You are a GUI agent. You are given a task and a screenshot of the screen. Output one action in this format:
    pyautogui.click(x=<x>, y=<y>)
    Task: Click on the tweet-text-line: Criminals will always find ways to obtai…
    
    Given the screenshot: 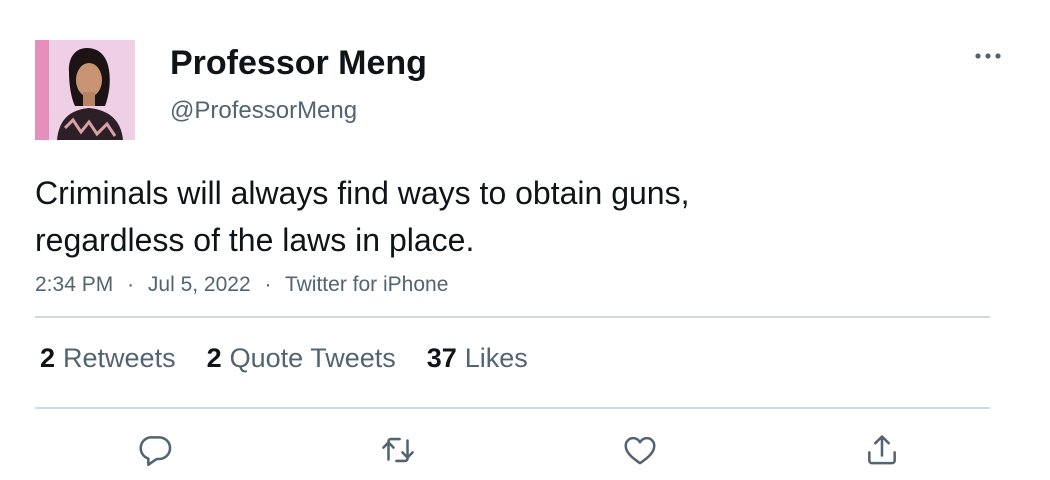 What is the action you would take?
    pyautogui.click(x=362, y=193)
    